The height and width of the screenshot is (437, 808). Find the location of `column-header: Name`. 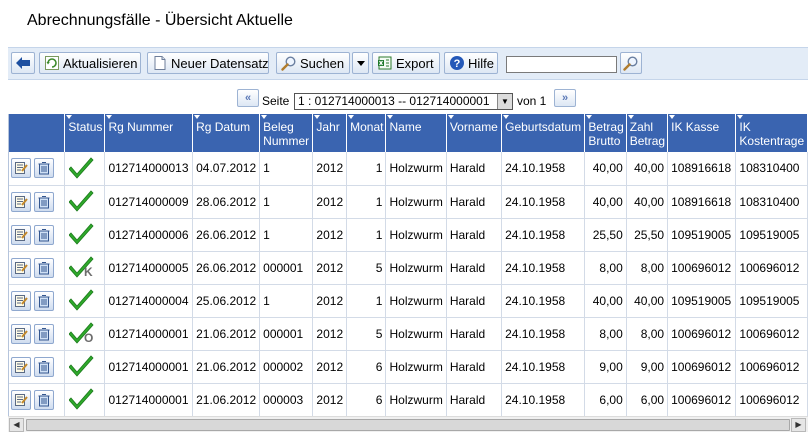

column-header: Name is located at coordinates (416, 133).